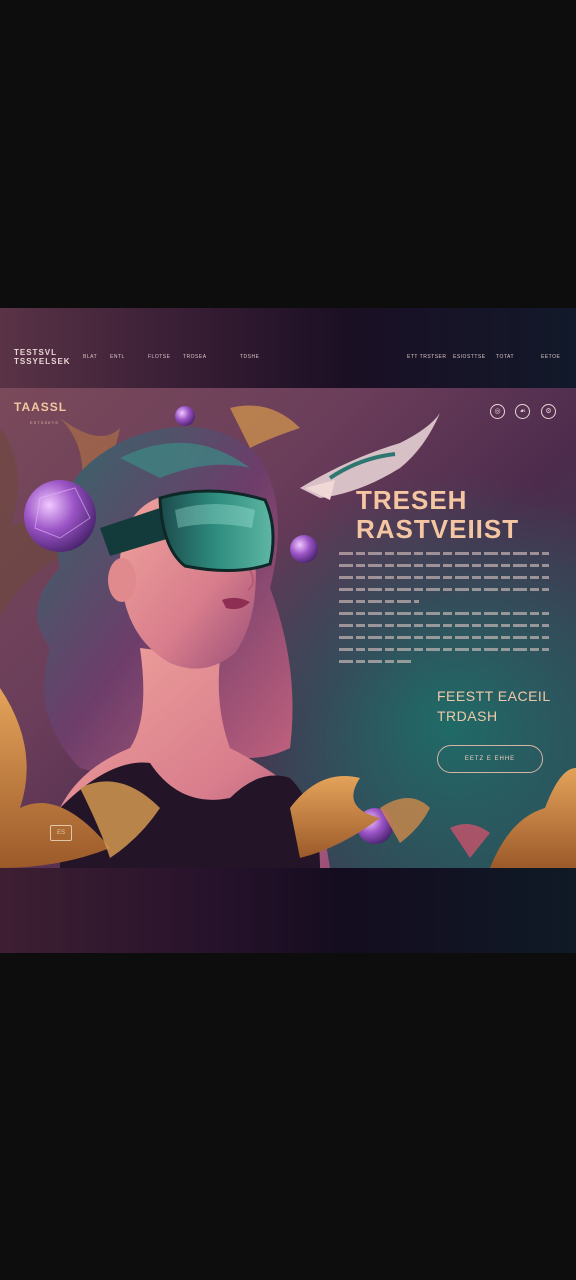 This screenshot has height=1280, width=576. I want to click on site-logo: TESTSVL TSSYELSEK, so click(42, 357).